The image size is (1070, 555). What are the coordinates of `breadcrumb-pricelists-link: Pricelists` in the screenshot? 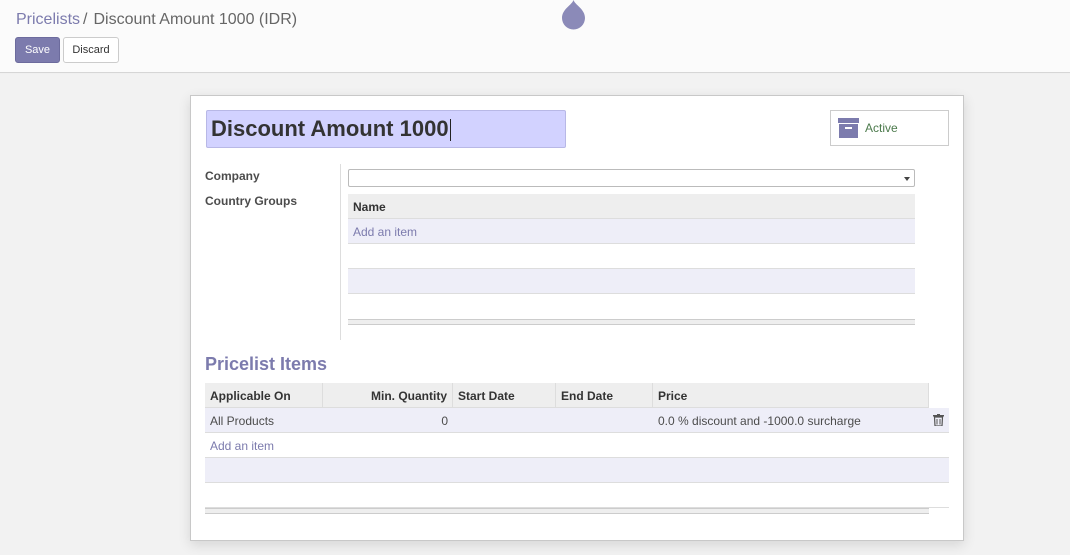 It's located at (48, 19).